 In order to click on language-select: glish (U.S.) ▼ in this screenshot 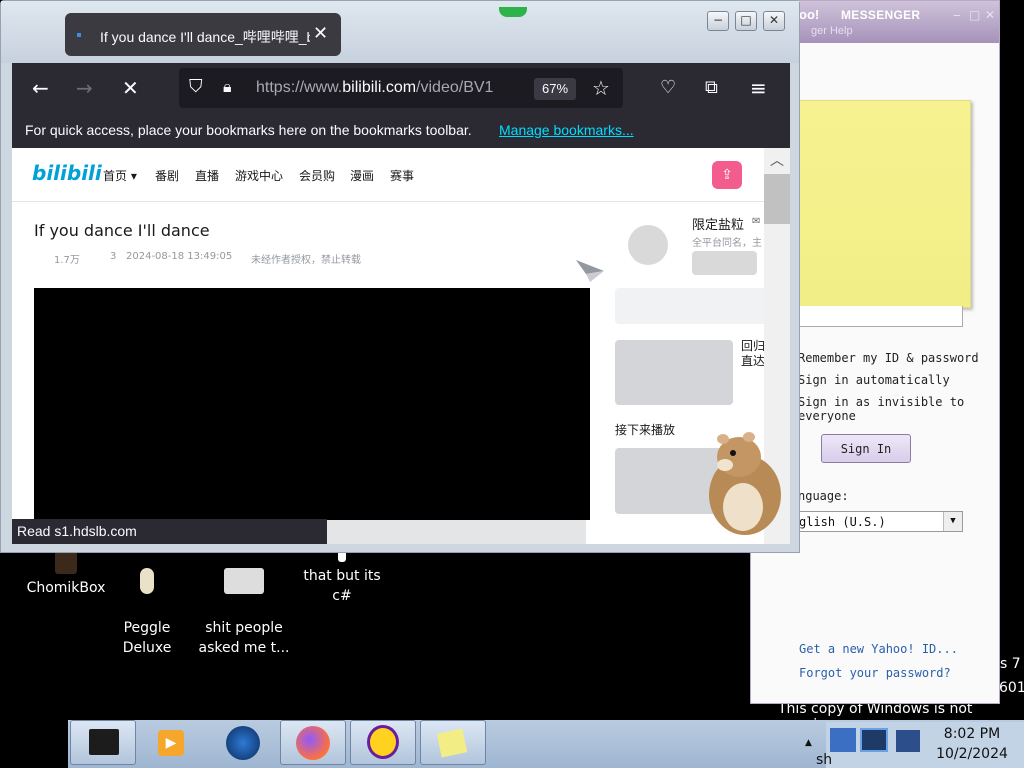, I will do `click(876, 521)`.